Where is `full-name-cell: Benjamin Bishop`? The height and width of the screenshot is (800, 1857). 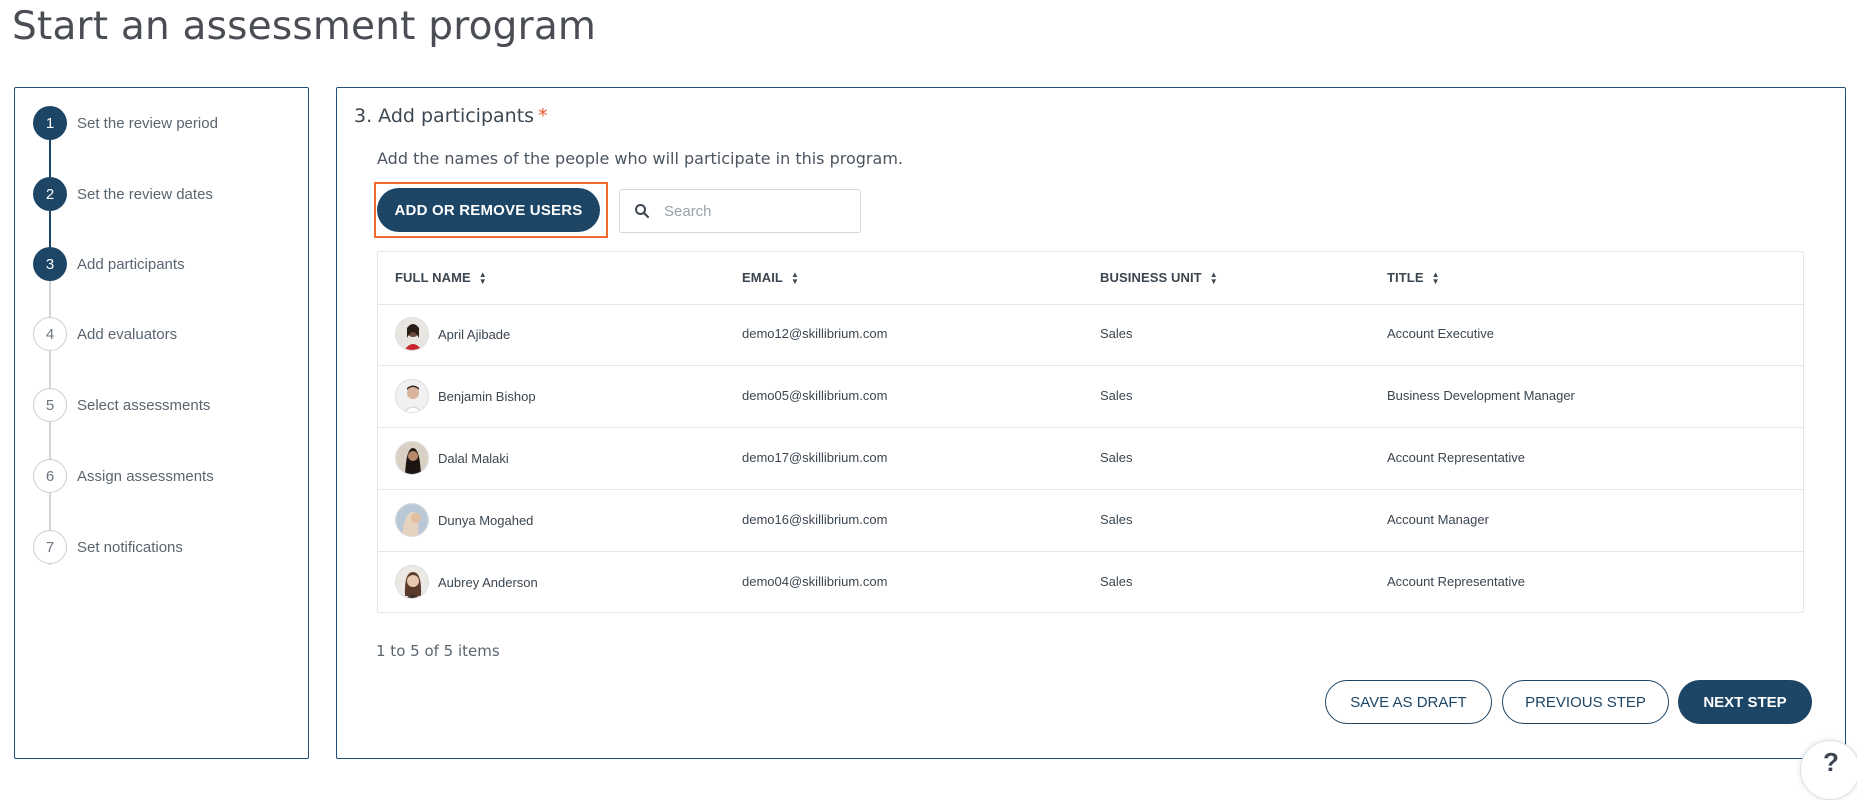
full-name-cell: Benjamin Bishop is located at coordinates (465, 396).